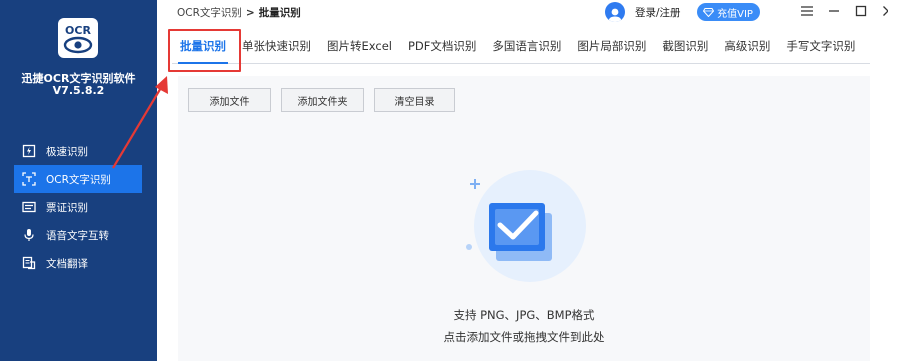 Image resolution: width=899 pixels, height=361 pixels. I want to click on clear-list-button: 清空目录, so click(414, 100).